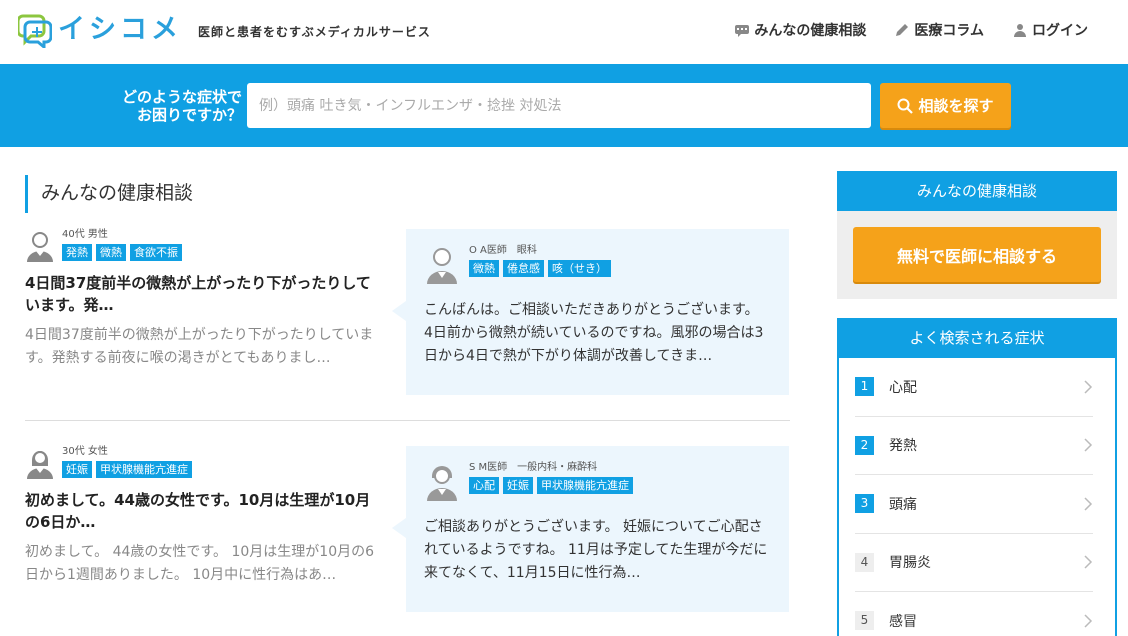 This screenshot has width=1128, height=636. Describe the element at coordinates (903, 504) in the screenshot. I see `rank-label: 頭痛` at that location.